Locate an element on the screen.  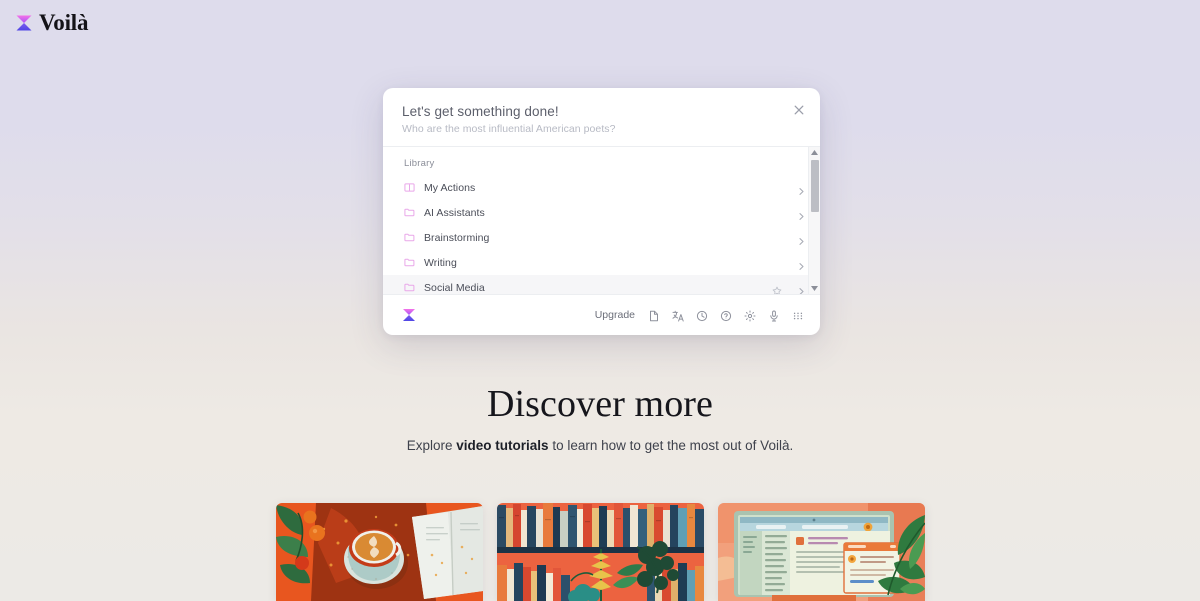
library-item-ai-assistants: AI Assistants is located at coordinates (601, 212).